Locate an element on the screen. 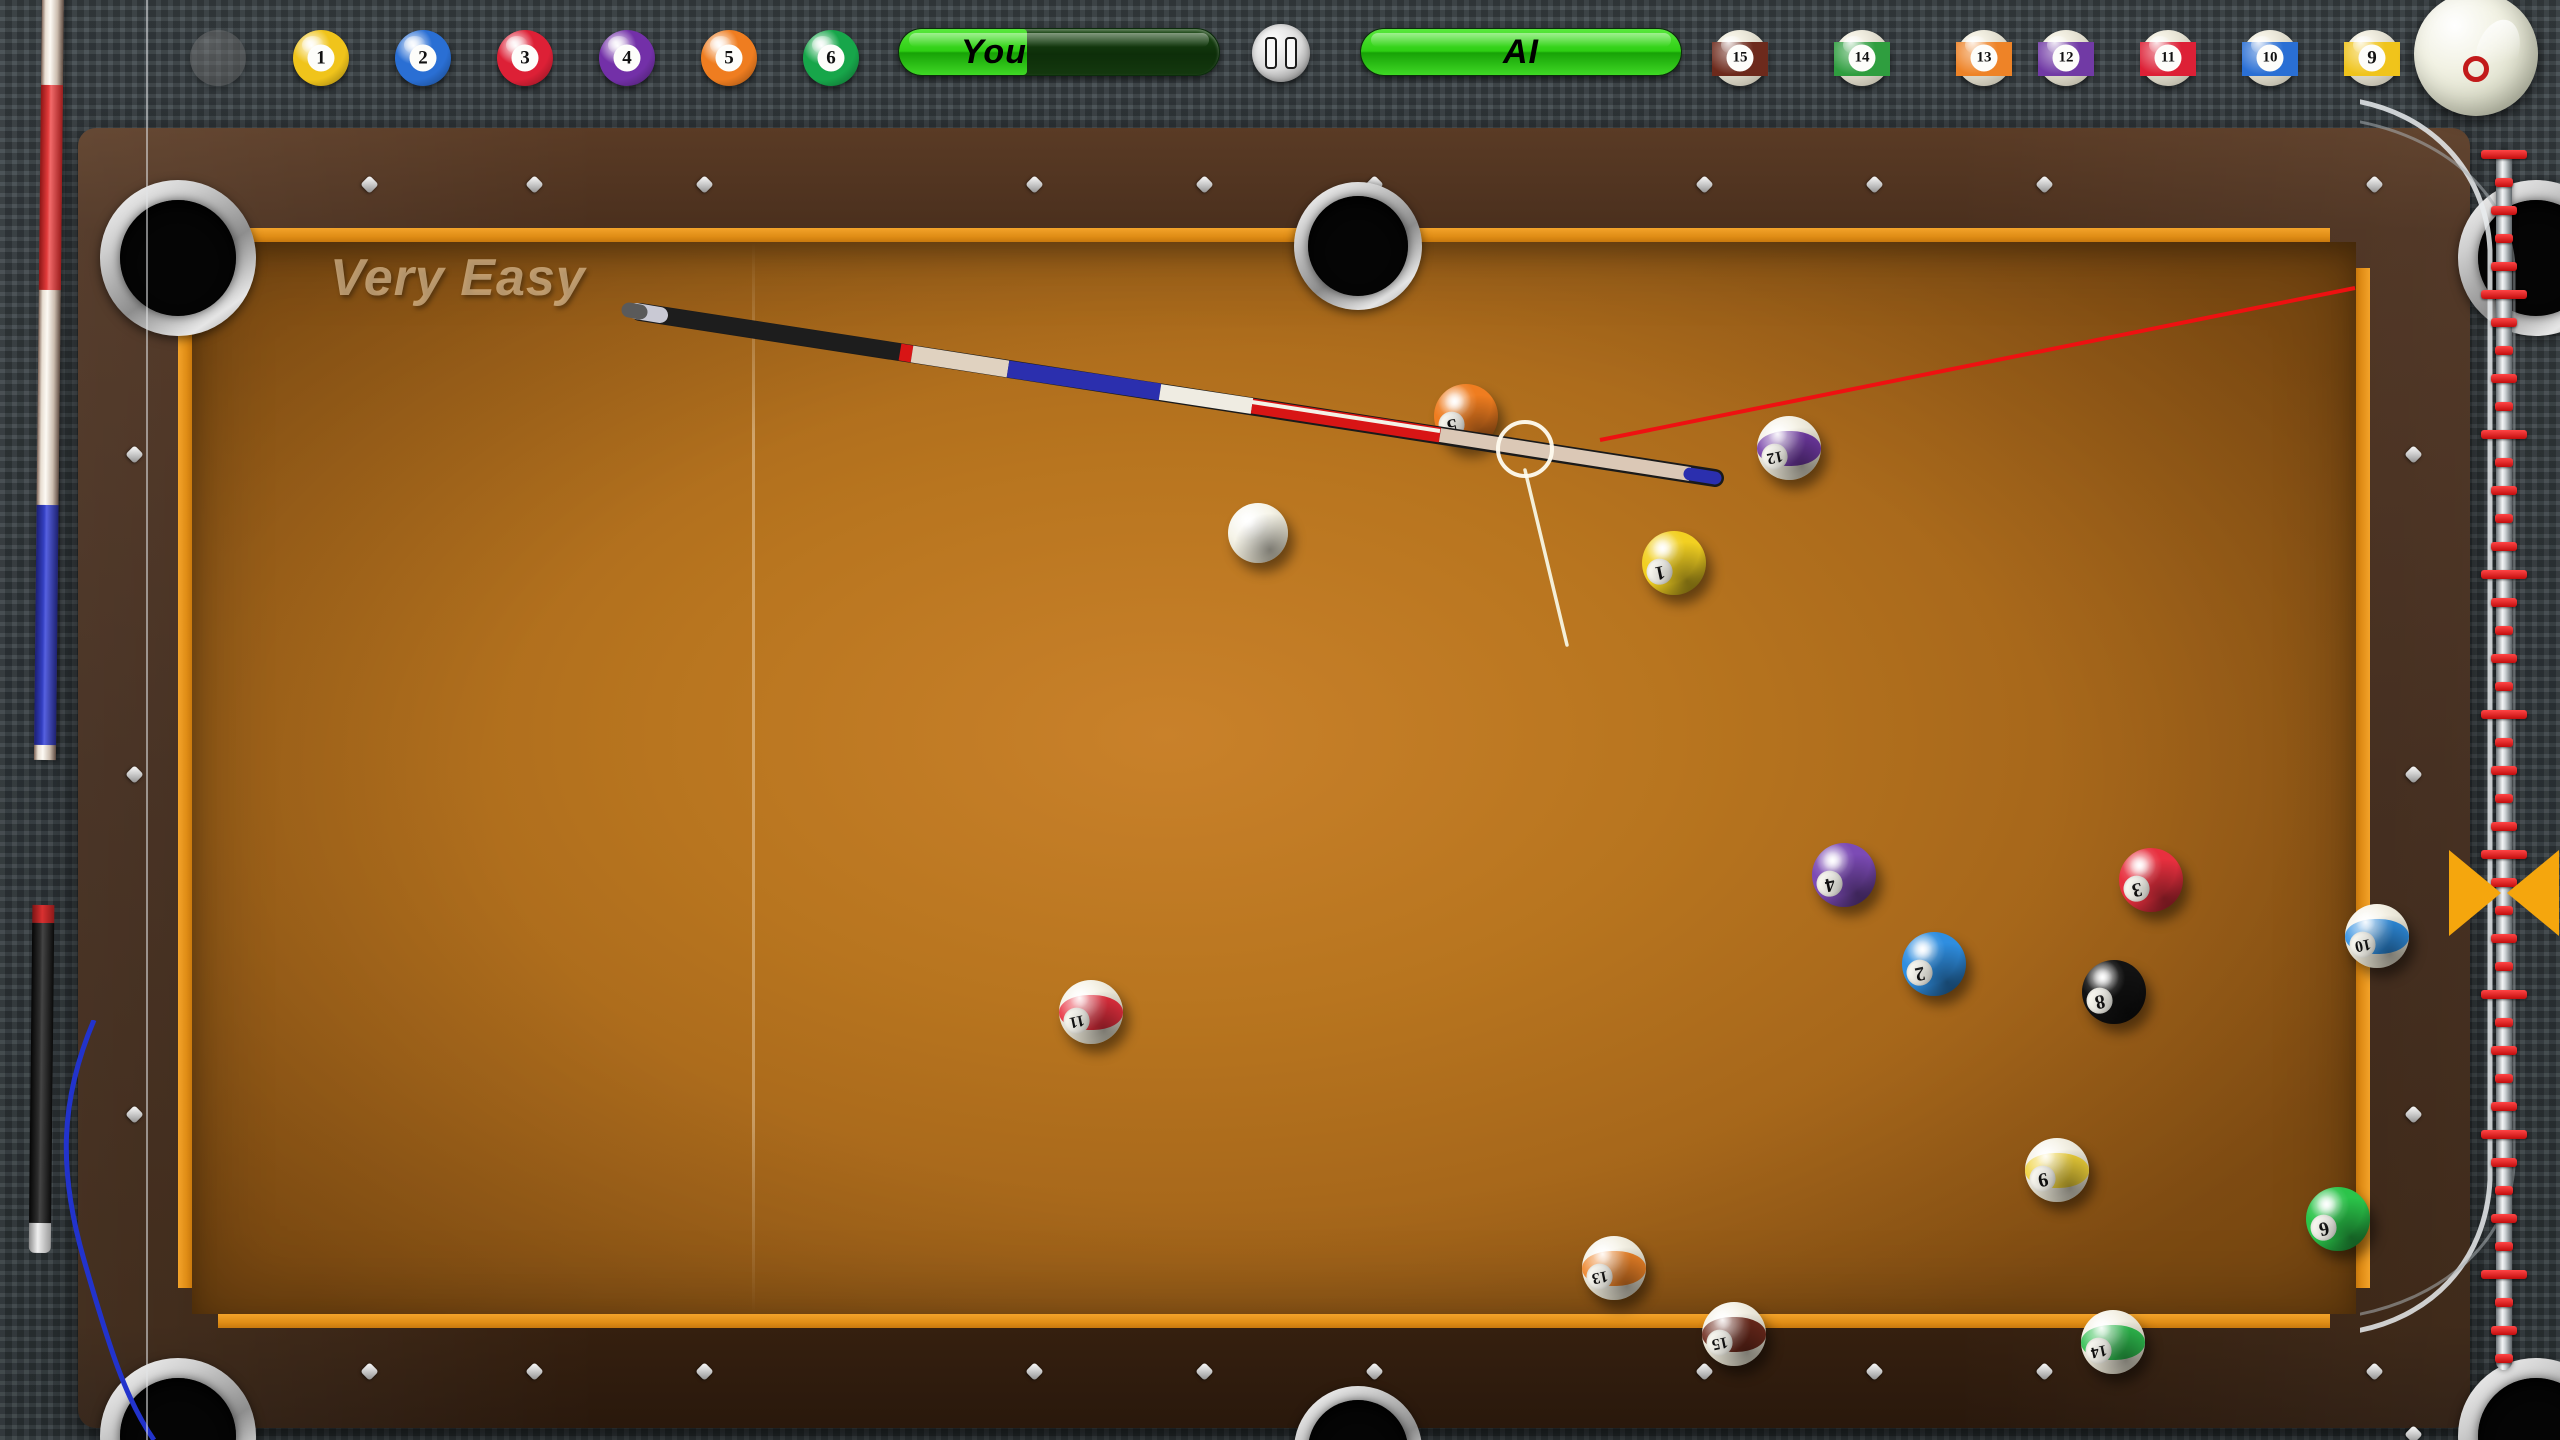  hud-ball-15: 15 is located at coordinates (1740, 58).